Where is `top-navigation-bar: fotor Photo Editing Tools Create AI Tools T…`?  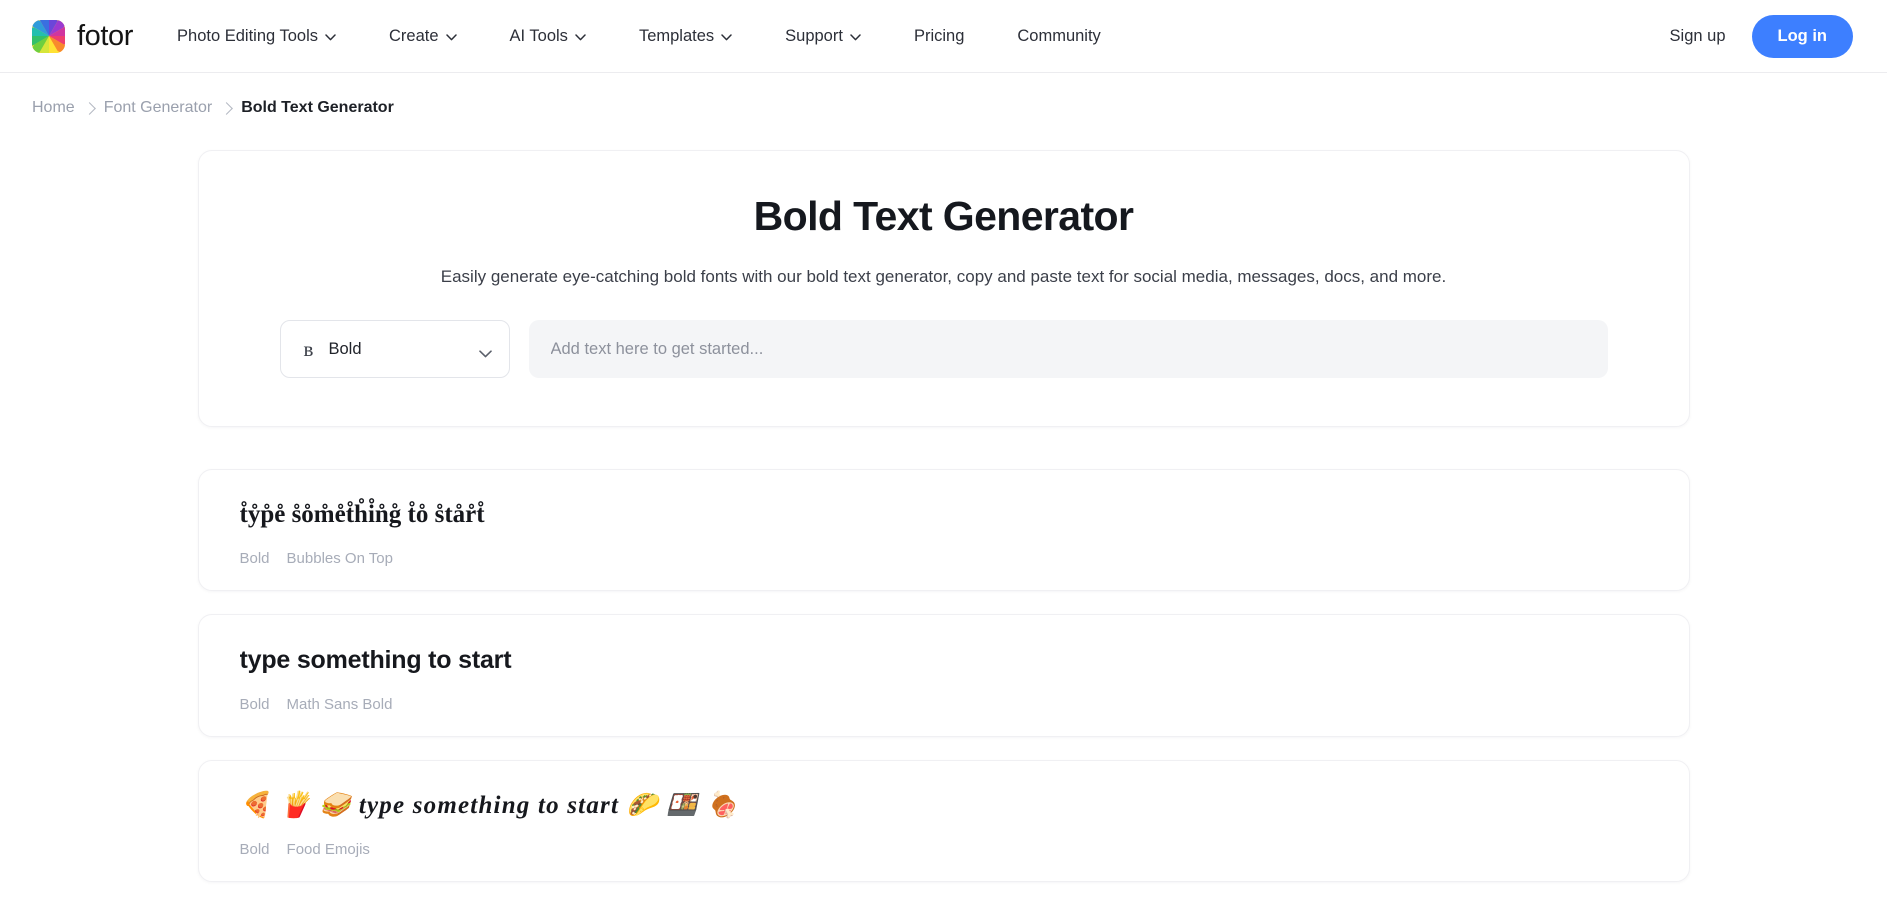 top-navigation-bar: fotor Photo Editing Tools Create AI Tools T… is located at coordinates (943, 36).